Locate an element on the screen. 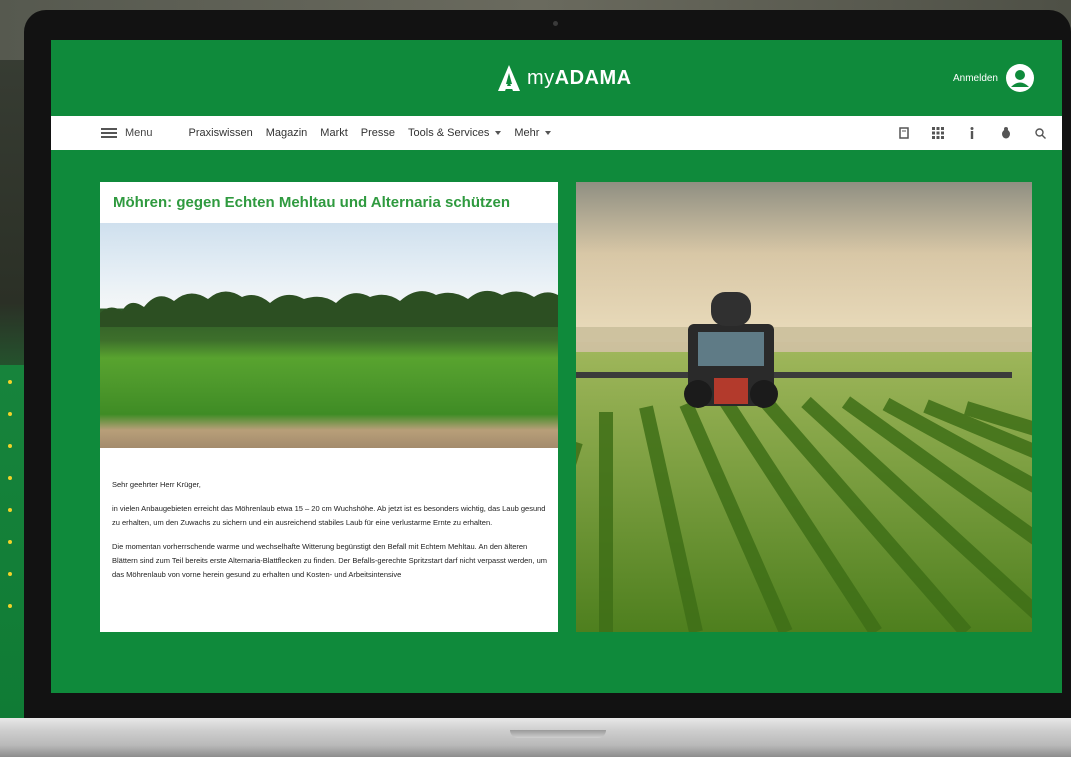 The image size is (1071, 757). menu-button: Menu is located at coordinates (127, 133).